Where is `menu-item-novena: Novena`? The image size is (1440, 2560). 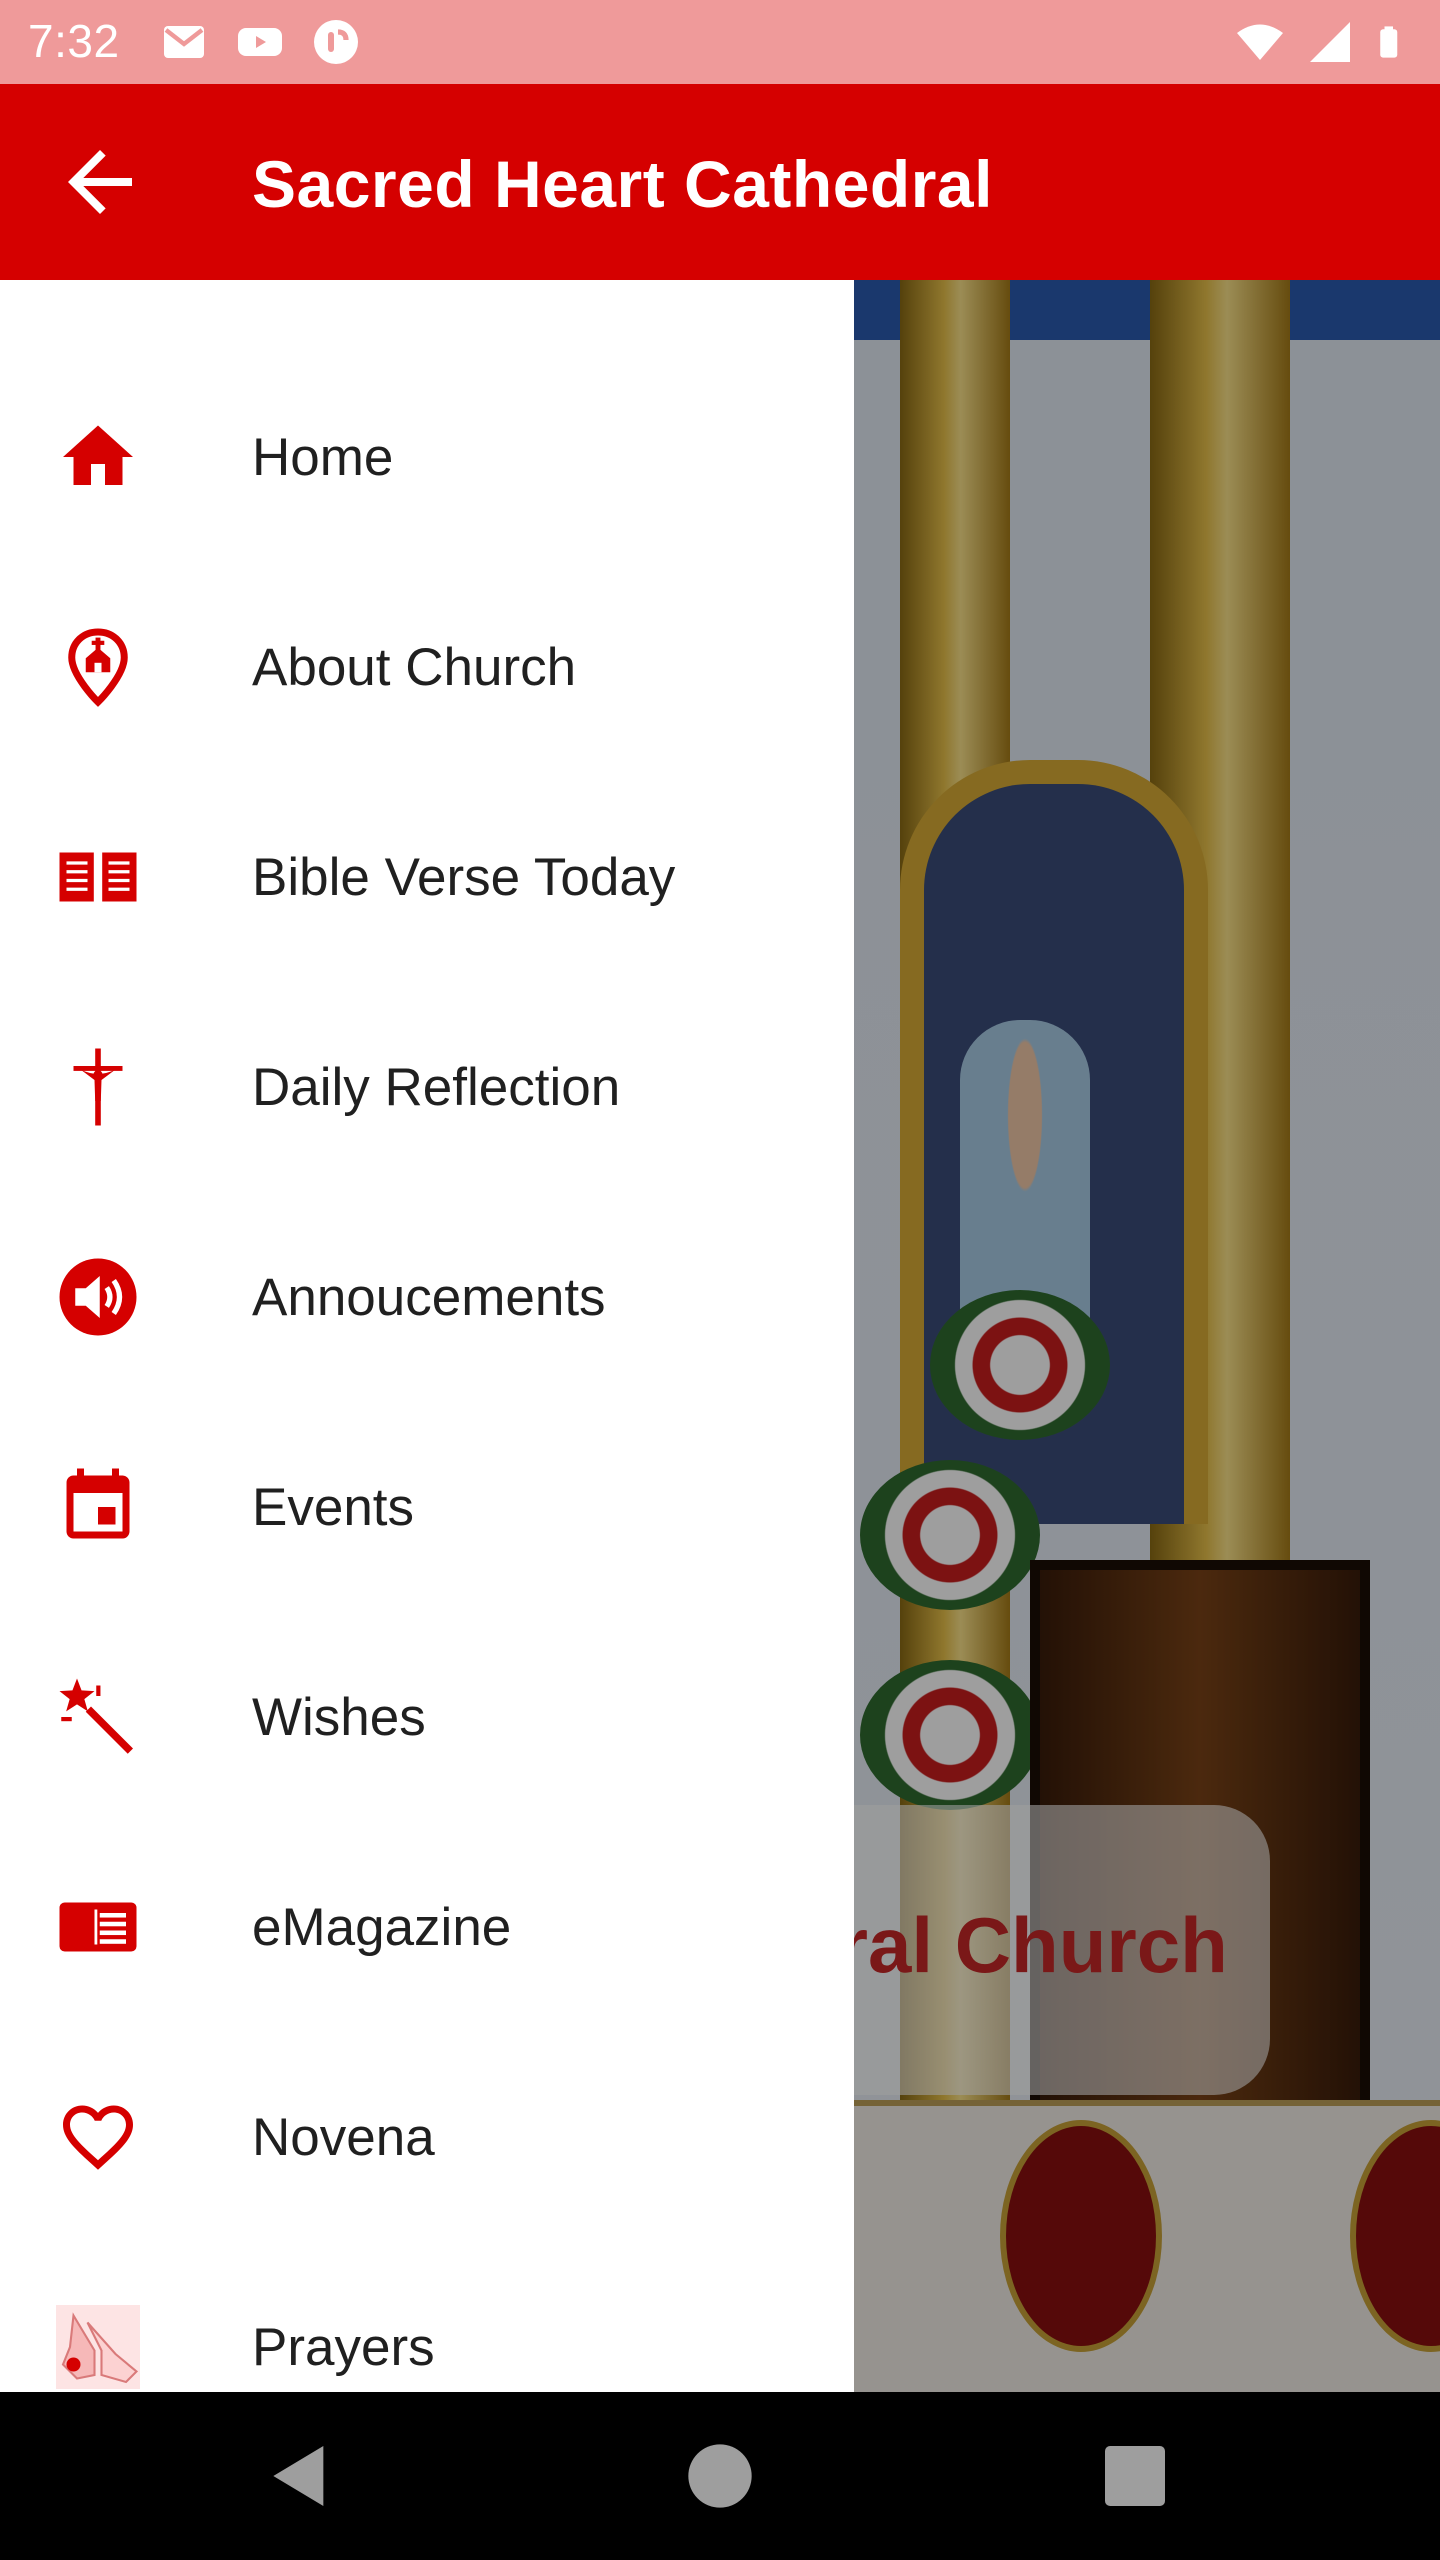 menu-item-novena: Novena is located at coordinates (427, 2137).